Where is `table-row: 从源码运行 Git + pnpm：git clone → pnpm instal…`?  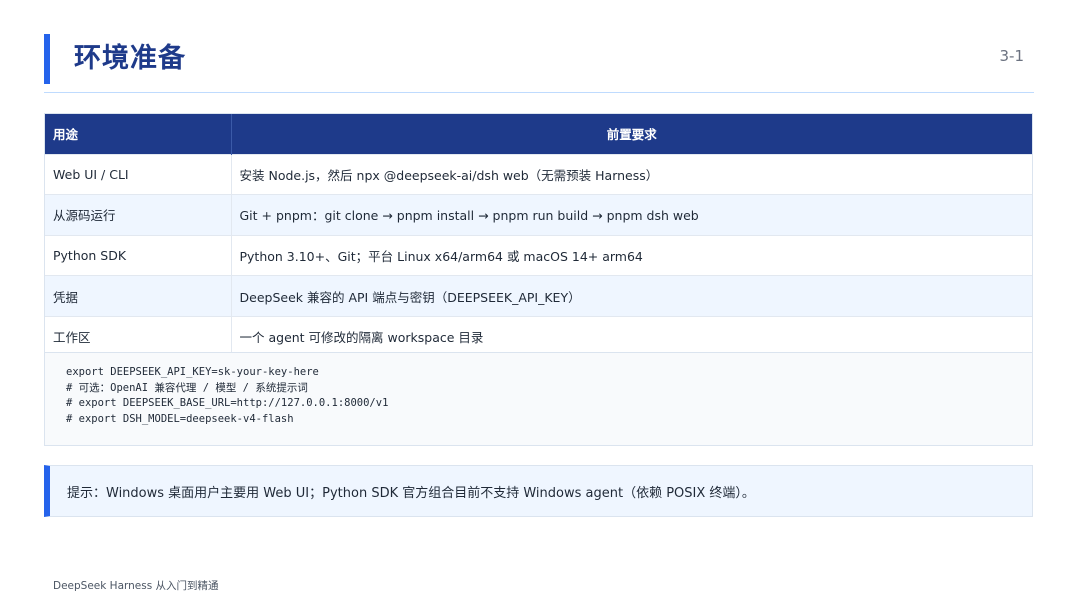
table-row: 从源码运行 Git + pnpm：git clone → pnpm instal… is located at coordinates (538, 215).